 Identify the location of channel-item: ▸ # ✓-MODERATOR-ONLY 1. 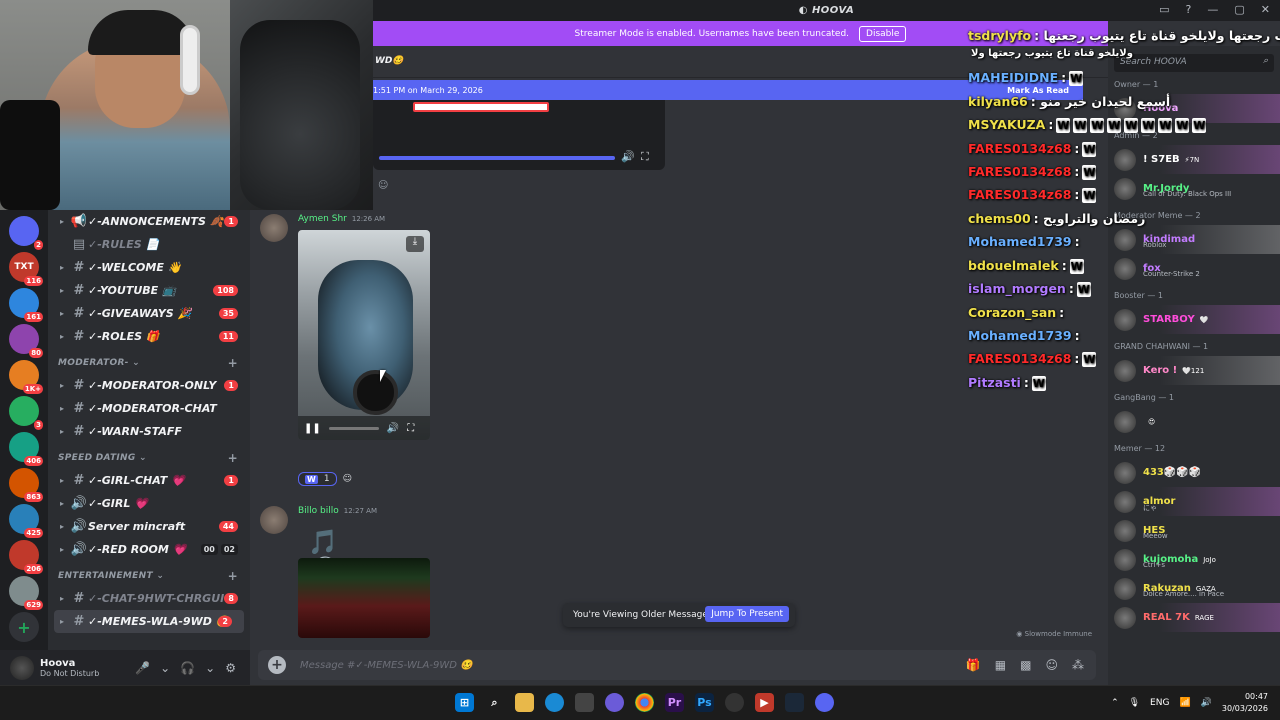
(149, 385).